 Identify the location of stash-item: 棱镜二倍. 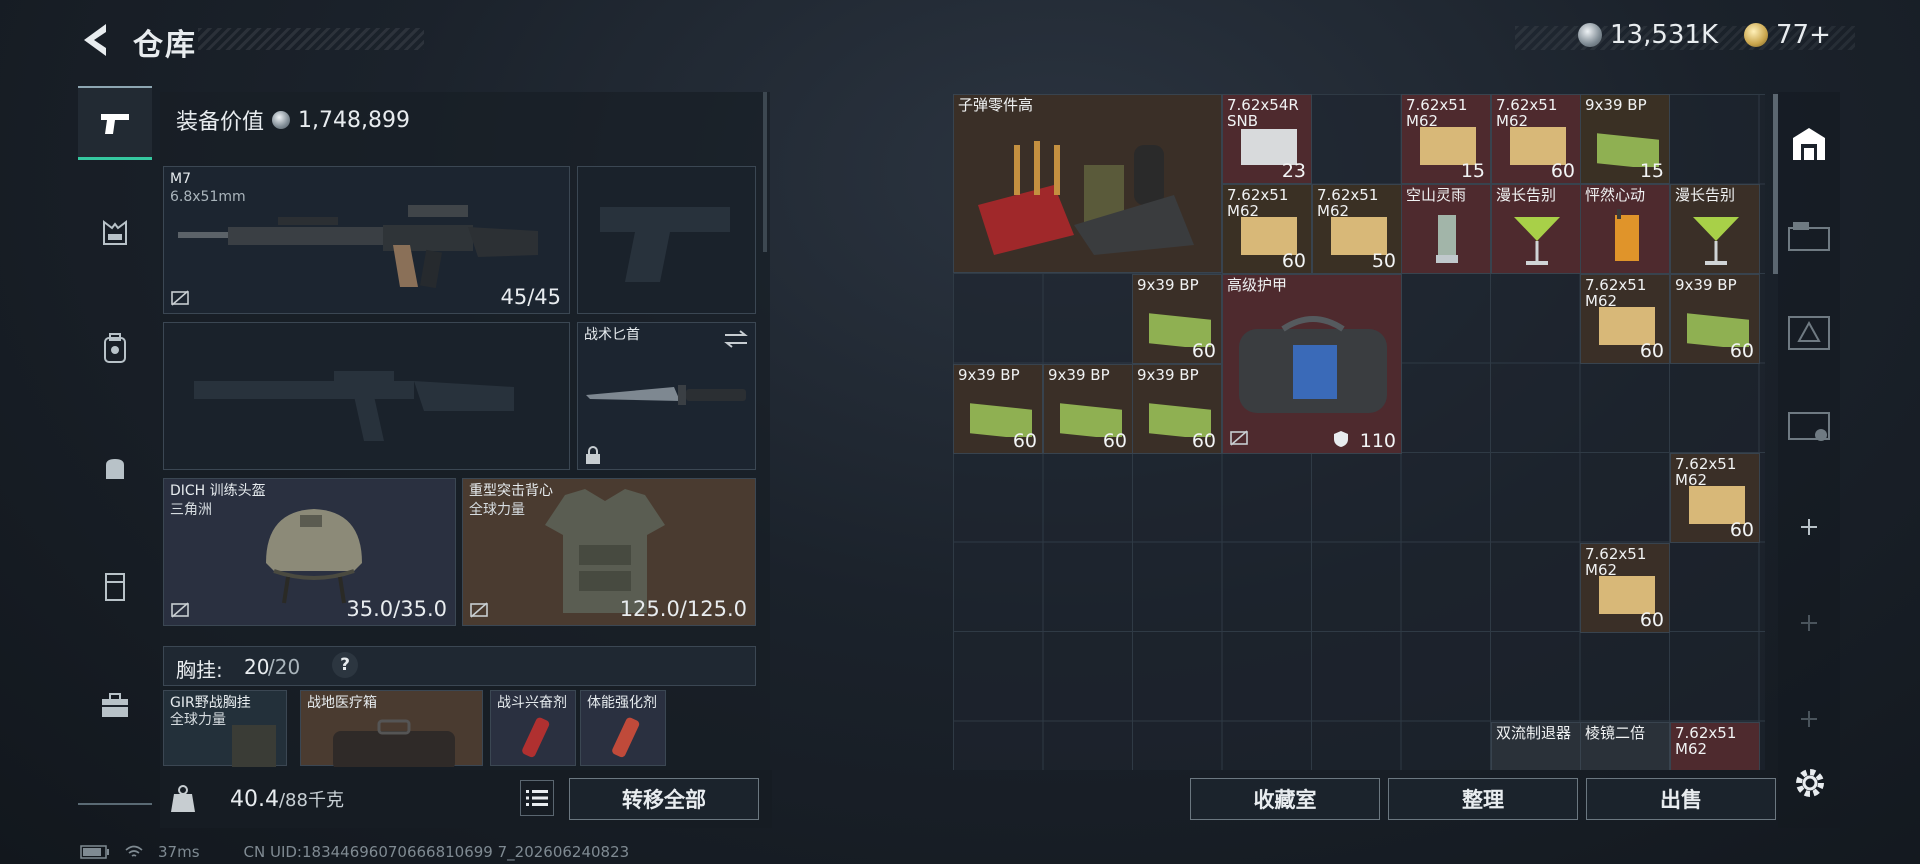
(1625, 746).